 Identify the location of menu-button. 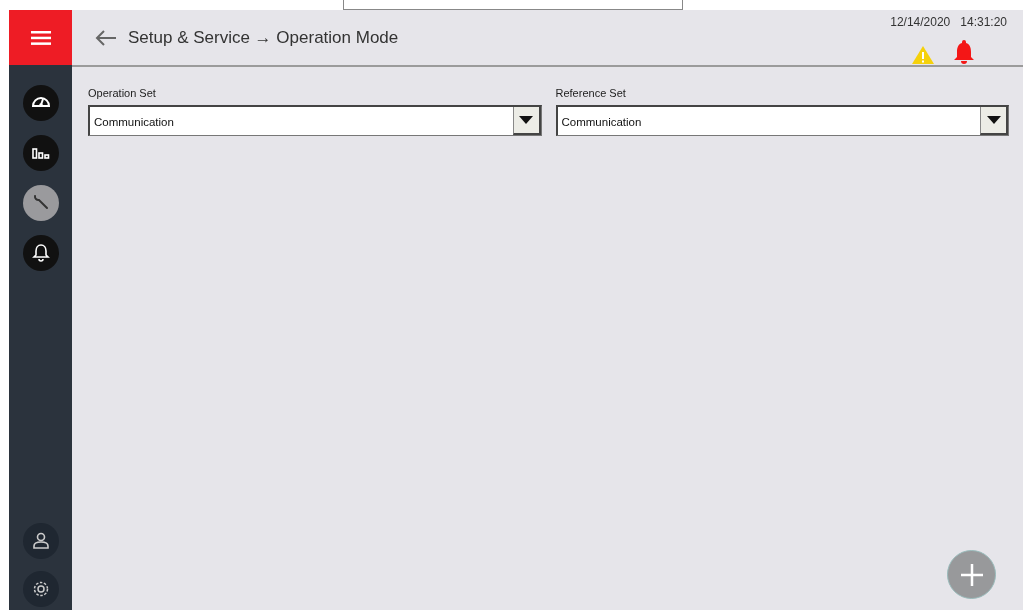
(40, 37).